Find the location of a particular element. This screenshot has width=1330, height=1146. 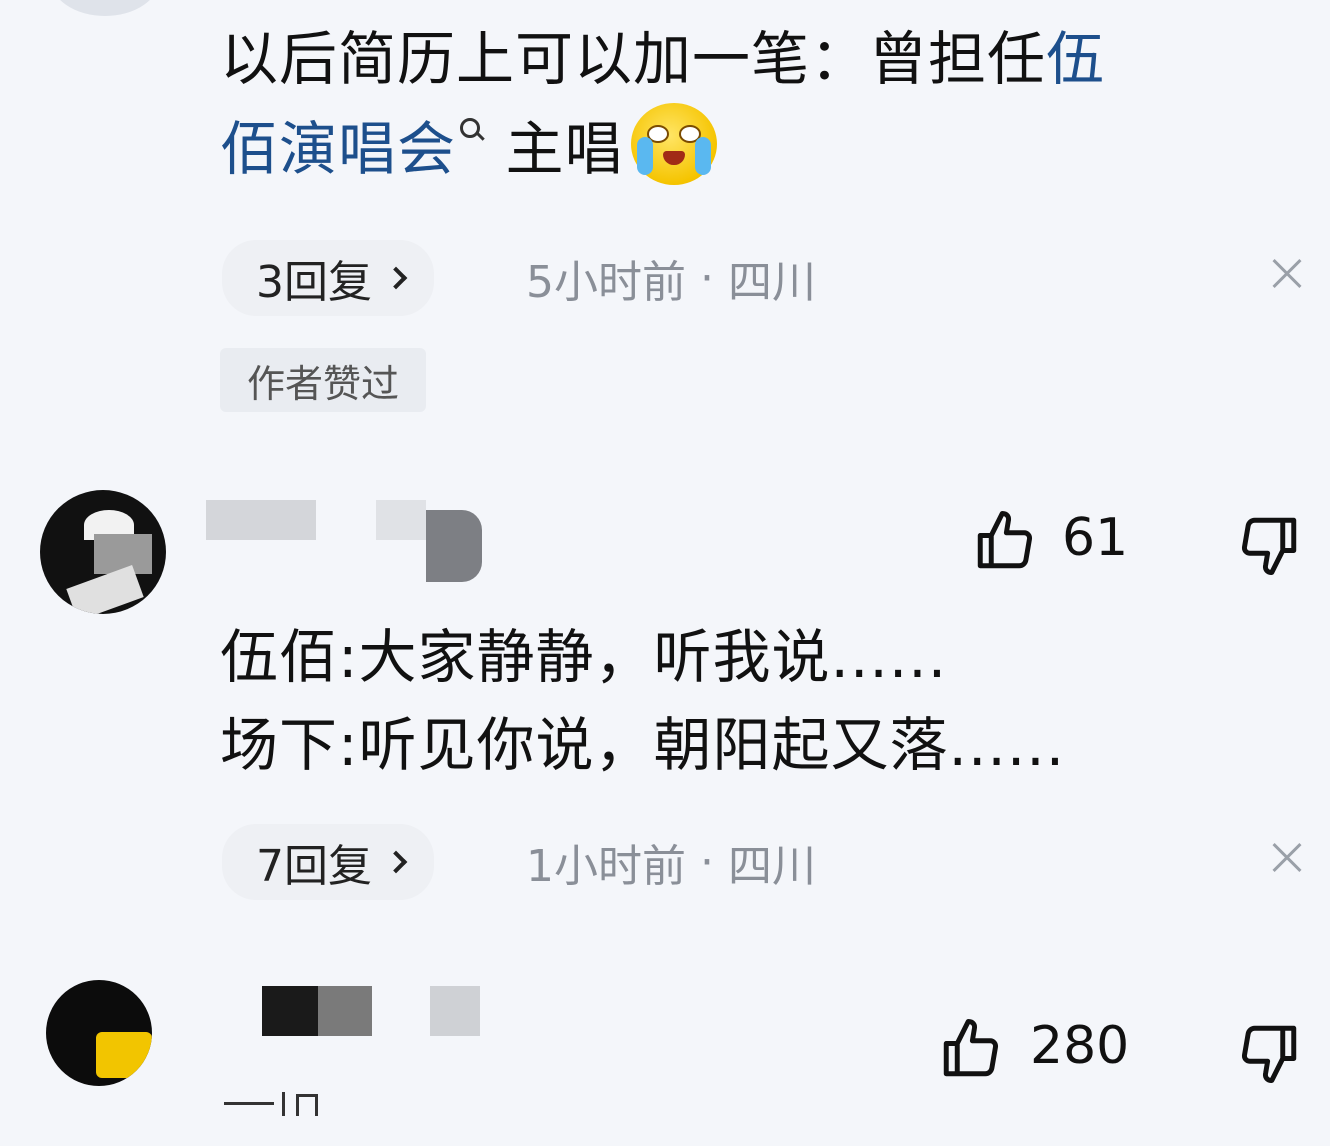

search-icon is located at coordinates (471, 134).